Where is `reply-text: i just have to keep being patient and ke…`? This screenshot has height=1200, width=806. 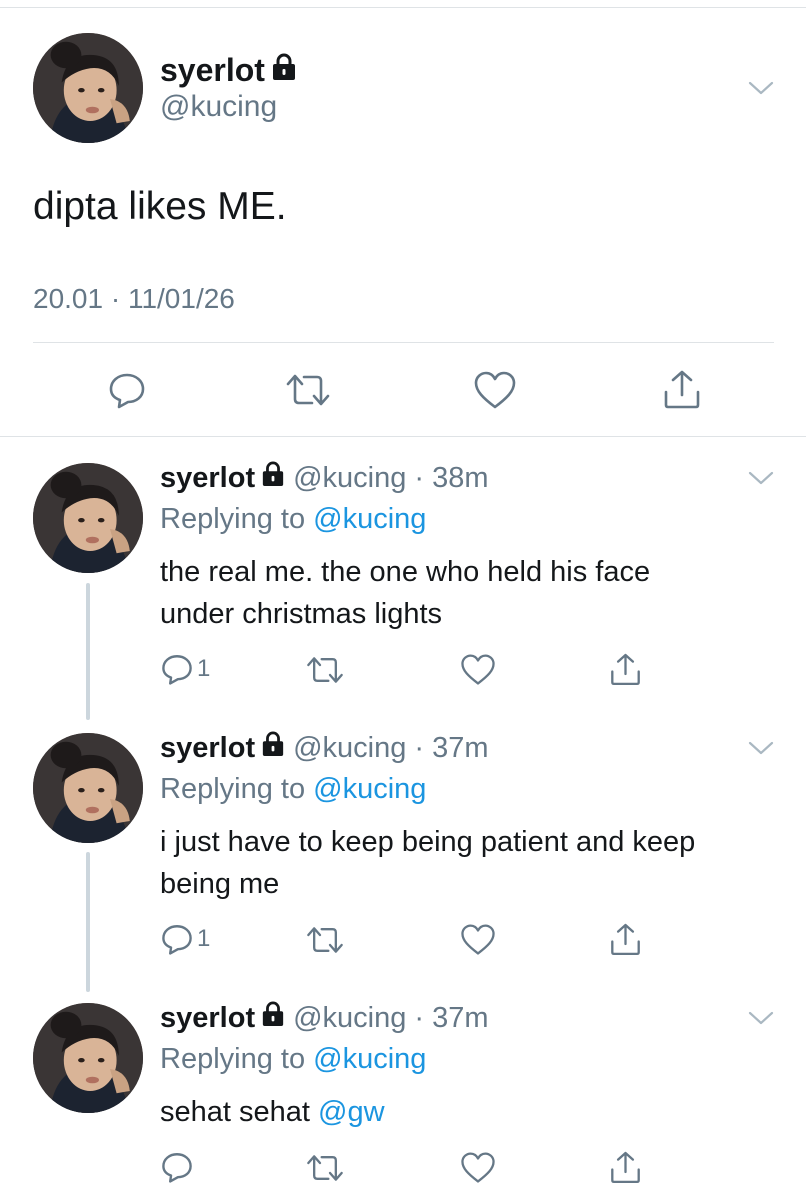
reply-text: i just have to keep being patient and ke… is located at coordinates (480, 863).